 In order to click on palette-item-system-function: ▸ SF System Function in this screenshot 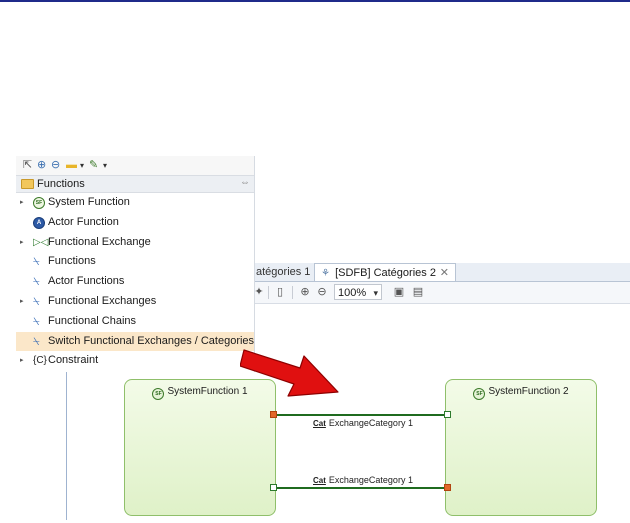, I will do `click(135, 202)`.